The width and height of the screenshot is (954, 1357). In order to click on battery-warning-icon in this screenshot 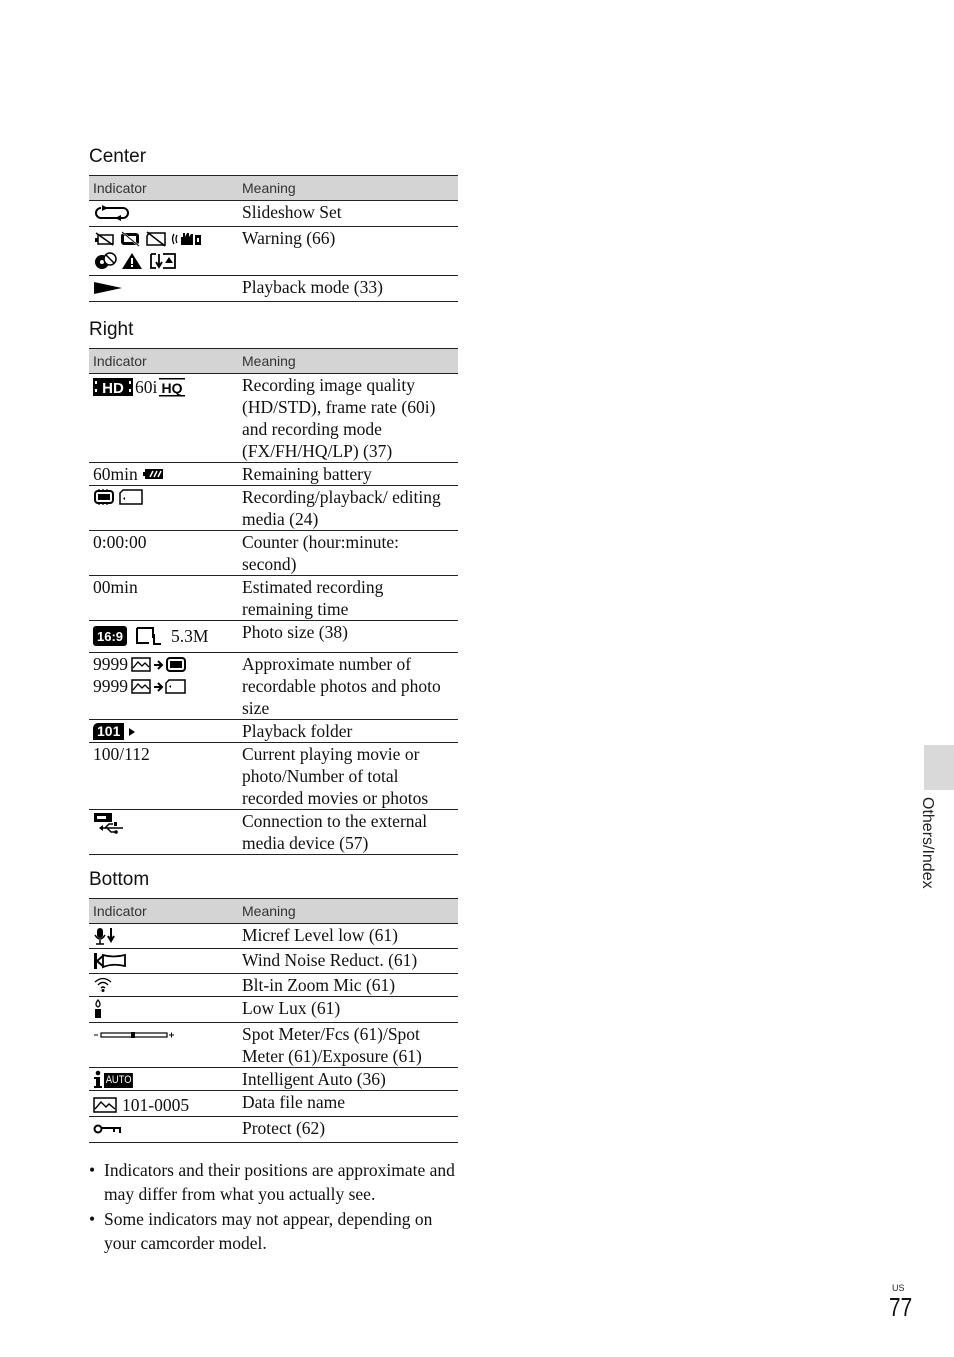, I will do `click(104, 239)`.